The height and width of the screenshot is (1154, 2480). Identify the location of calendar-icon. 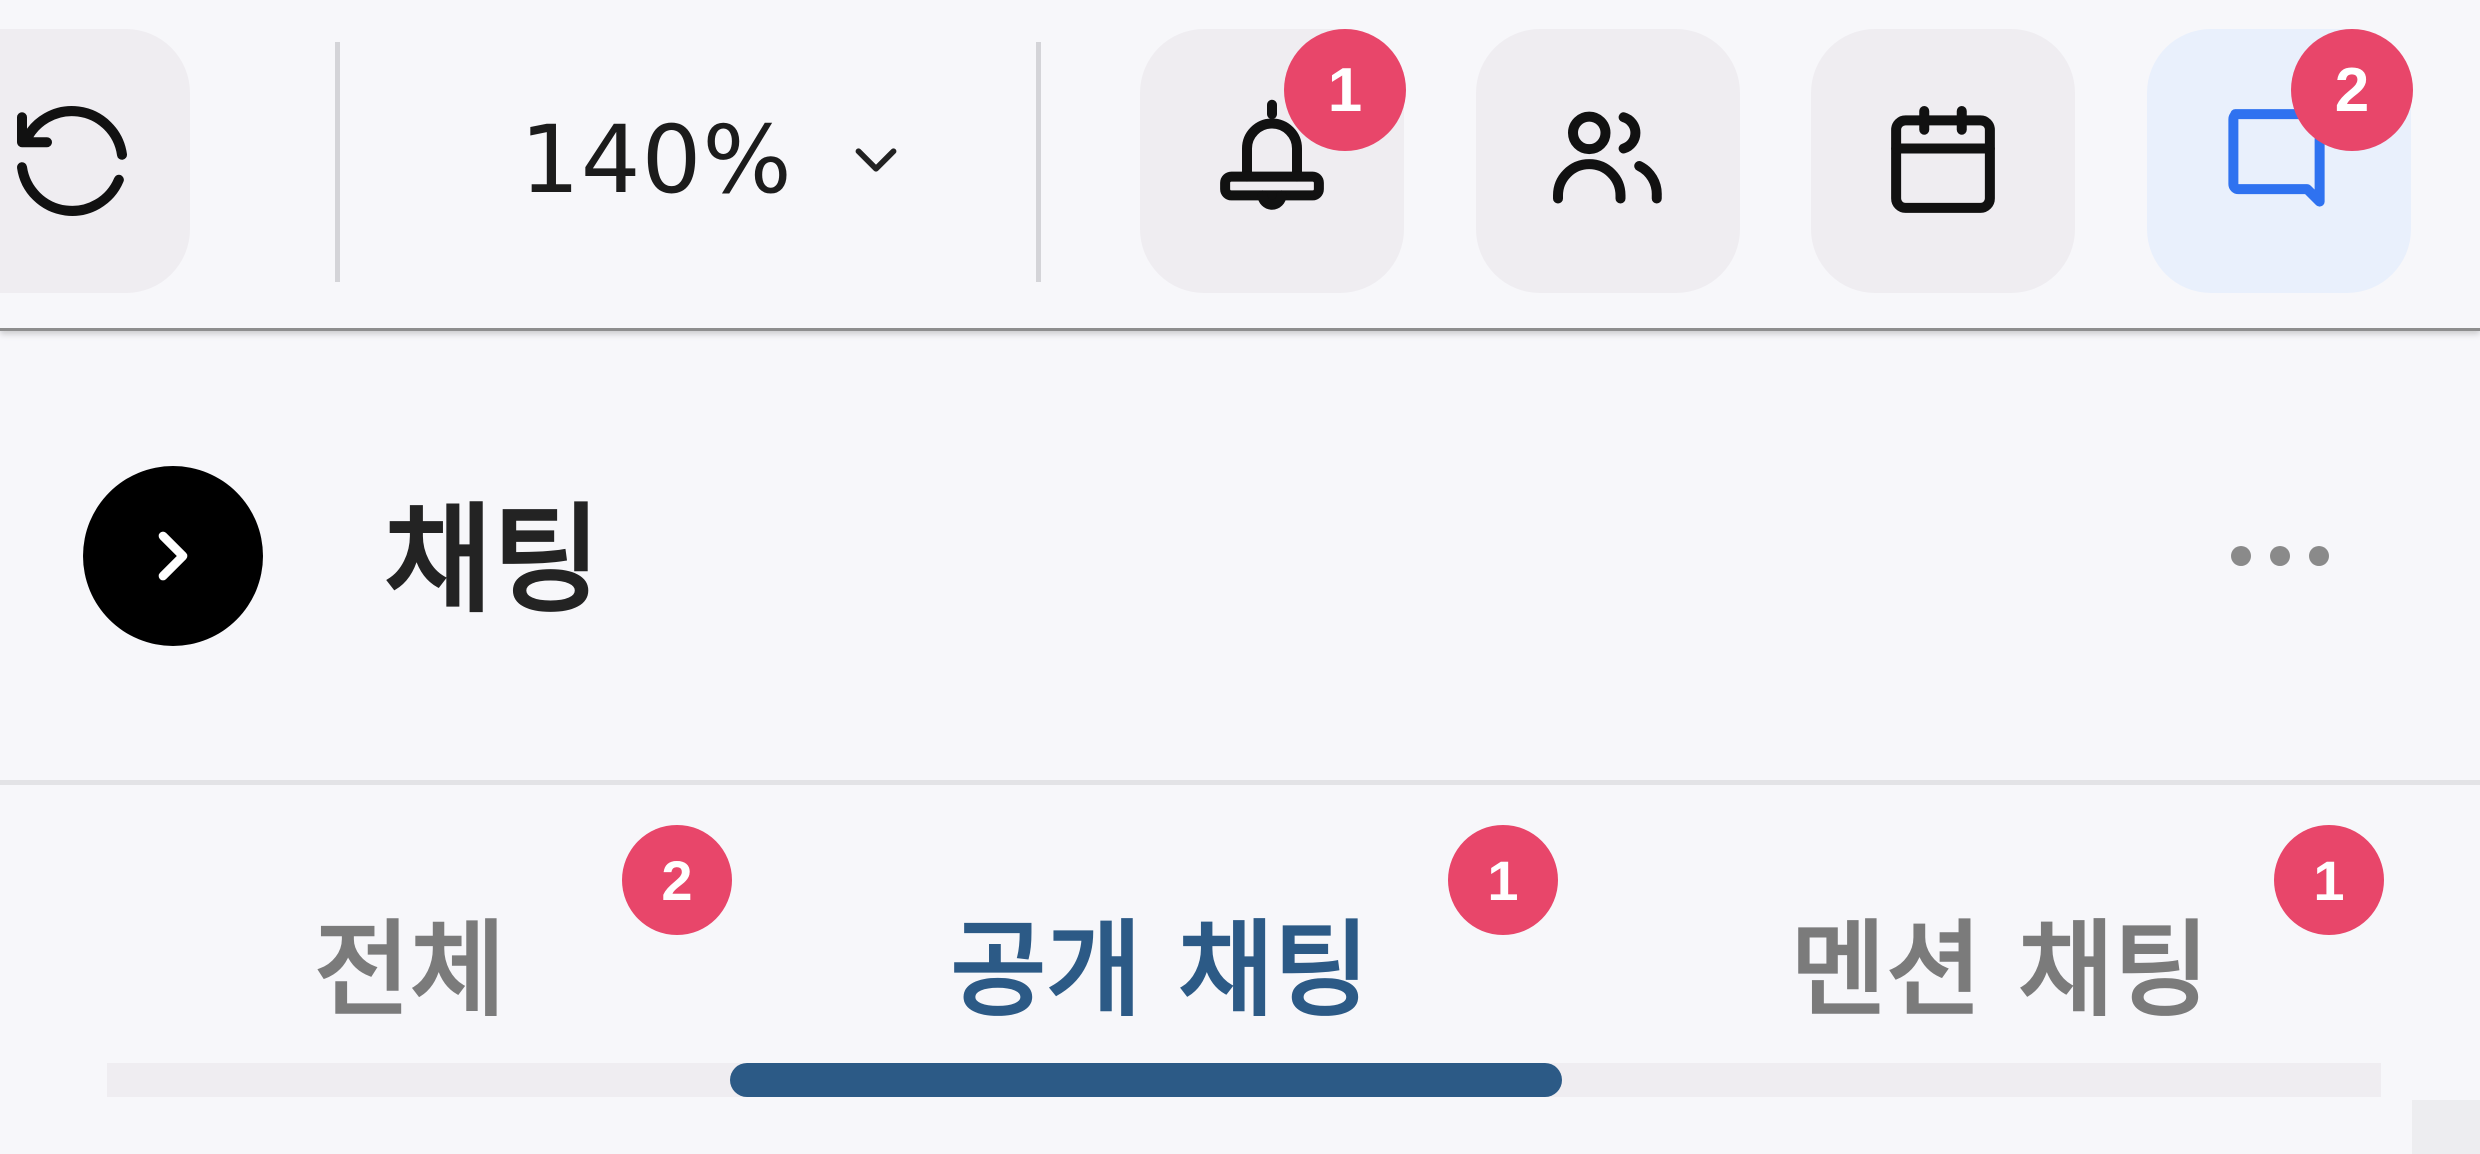
(1943, 159).